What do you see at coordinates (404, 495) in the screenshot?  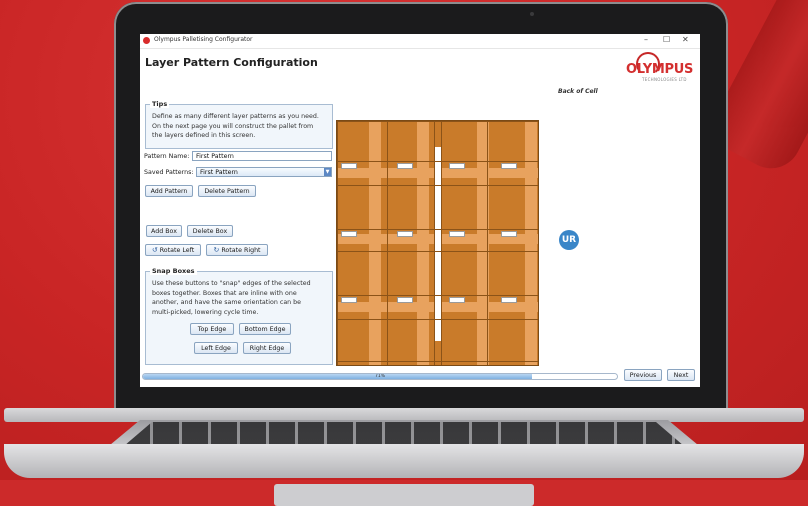 I see `trackpad` at bounding box center [404, 495].